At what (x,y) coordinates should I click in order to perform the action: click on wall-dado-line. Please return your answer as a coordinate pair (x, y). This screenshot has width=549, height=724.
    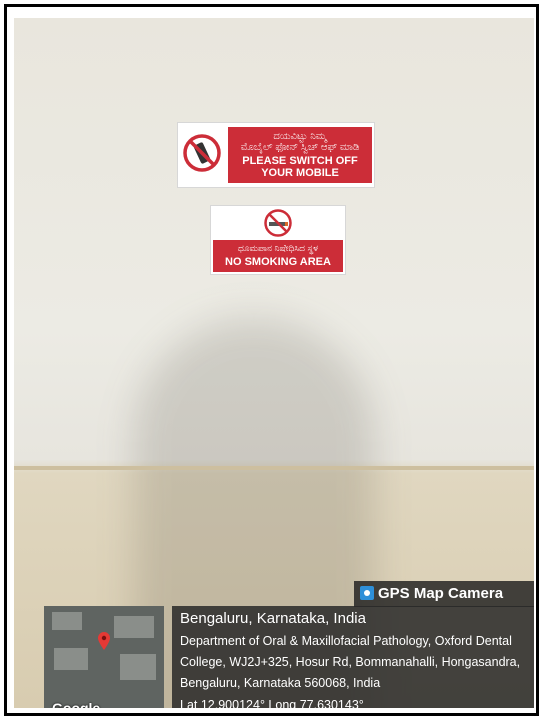
    Looking at the image, I should click on (274, 468).